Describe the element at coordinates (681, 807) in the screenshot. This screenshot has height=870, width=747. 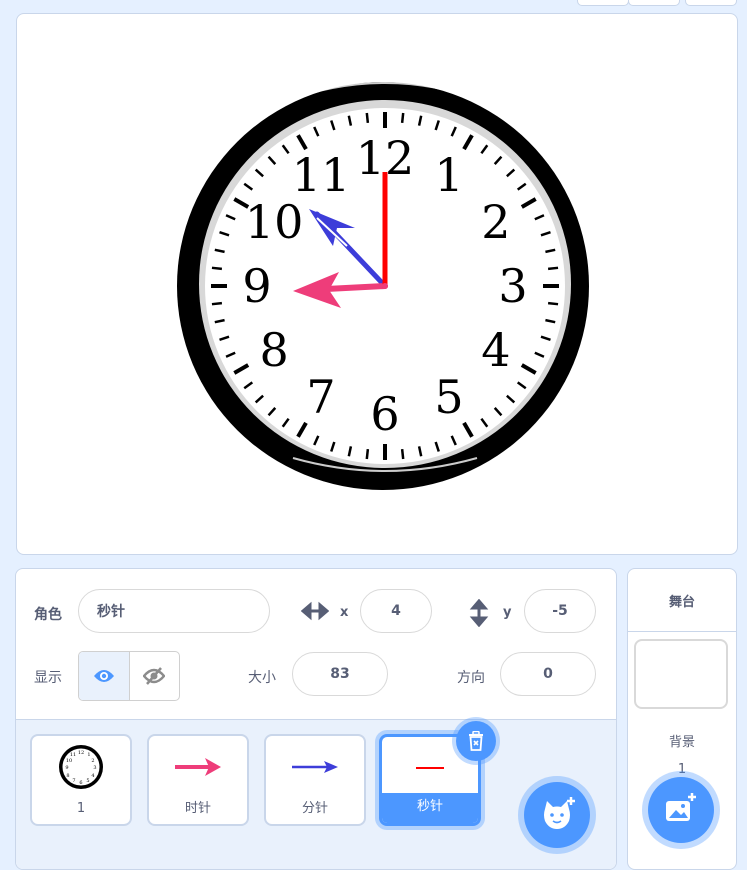
I see `image-plus-icon` at that location.